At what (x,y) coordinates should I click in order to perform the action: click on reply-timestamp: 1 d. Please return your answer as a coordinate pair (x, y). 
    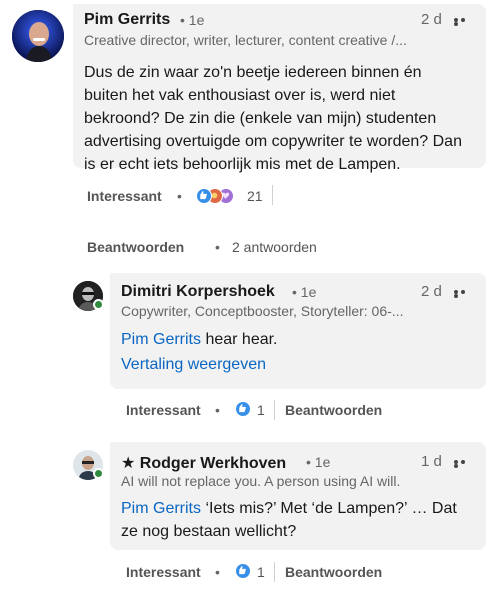
    Looking at the image, I should click on (431, 461).